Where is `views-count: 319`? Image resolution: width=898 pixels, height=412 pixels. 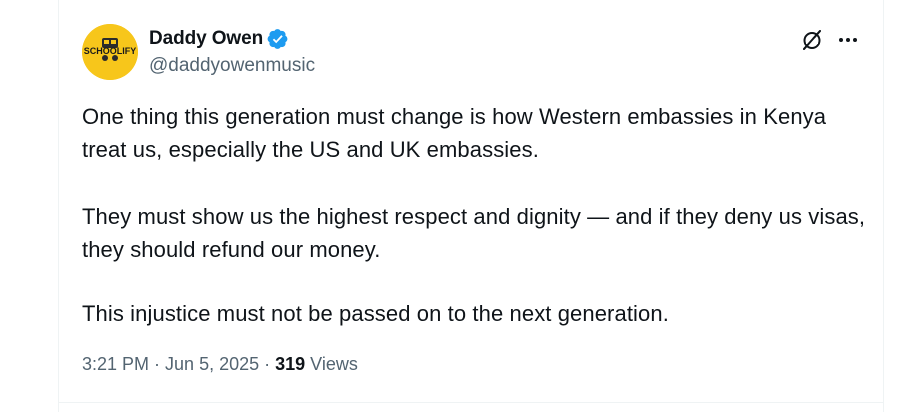 views-count: 319 is located at coordinates (290, 364).